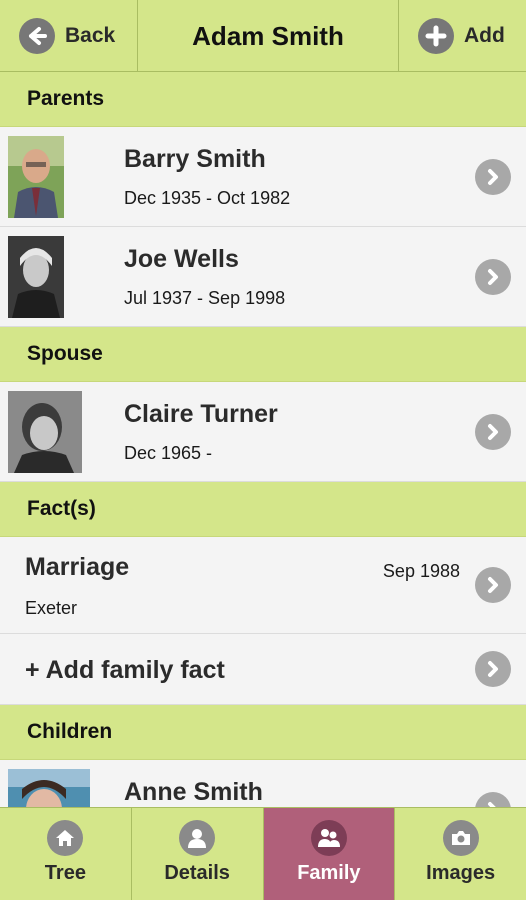 The width and height of the screenshot is (526, 900). What do you see at coordinates (201, 414) in the screenshot?
I see `person-name: Claire Turner` at bounding box center [201, 414].